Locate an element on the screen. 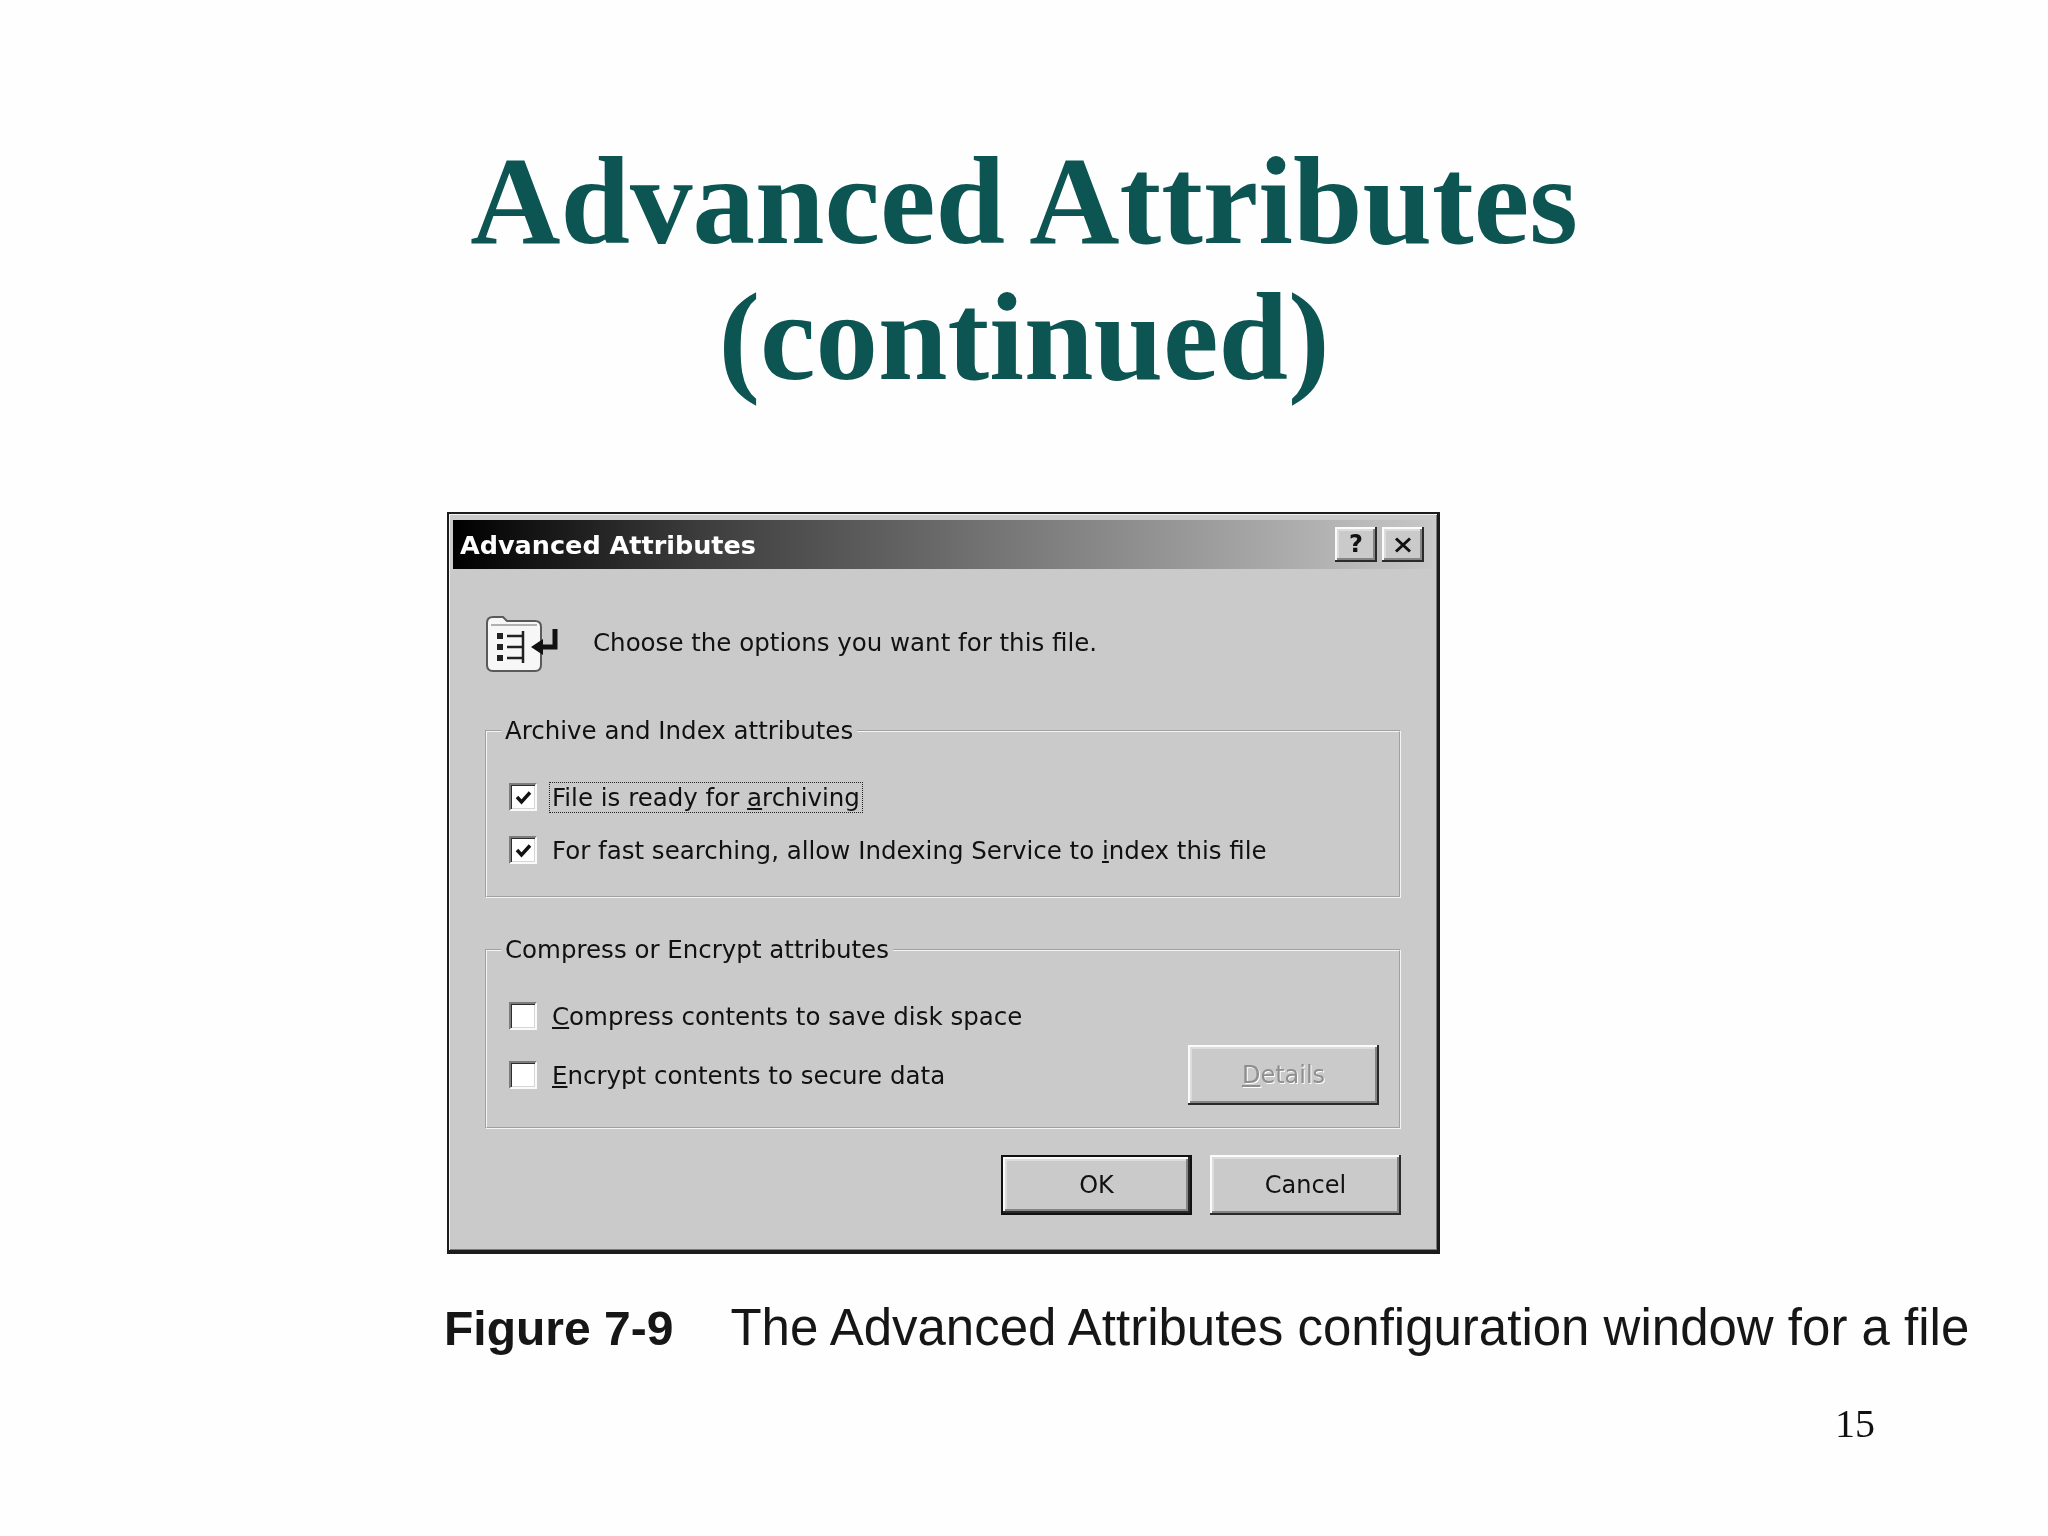 This screenshot has width=2048, height=1536. dialog-button: OK is located at coordinates (1096, 1185).